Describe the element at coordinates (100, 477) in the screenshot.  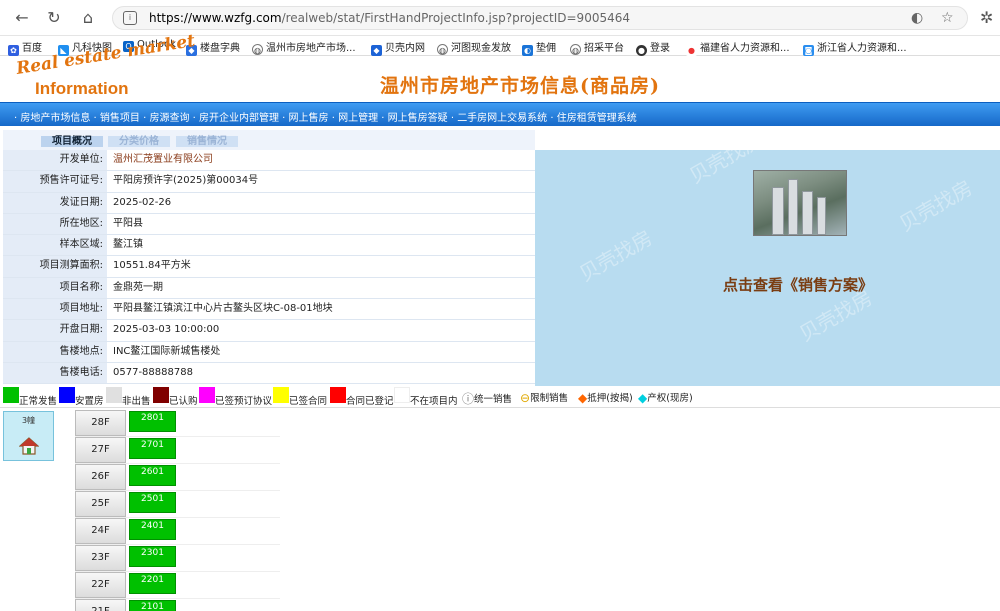
I see `floor-label: 26F` at that location.